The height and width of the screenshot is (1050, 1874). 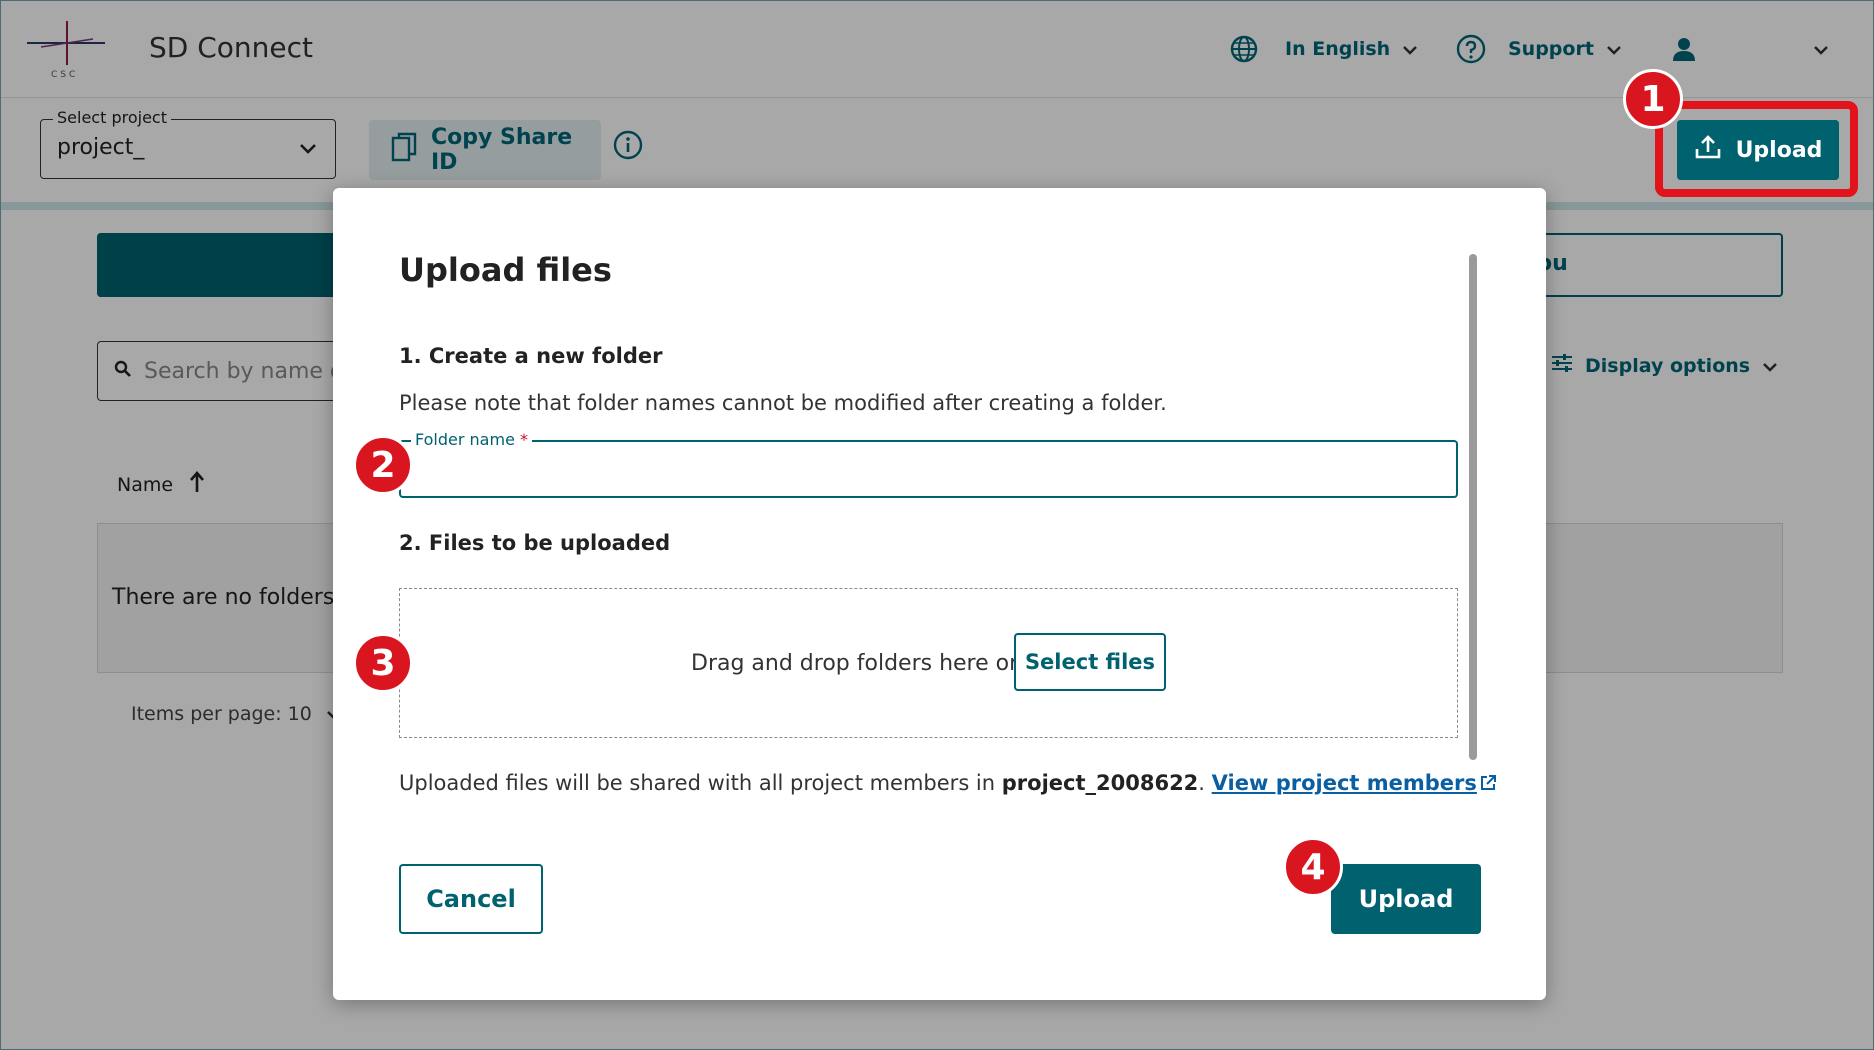 I want to click on step-badge-4: 4, so click(x=1313, y=867).